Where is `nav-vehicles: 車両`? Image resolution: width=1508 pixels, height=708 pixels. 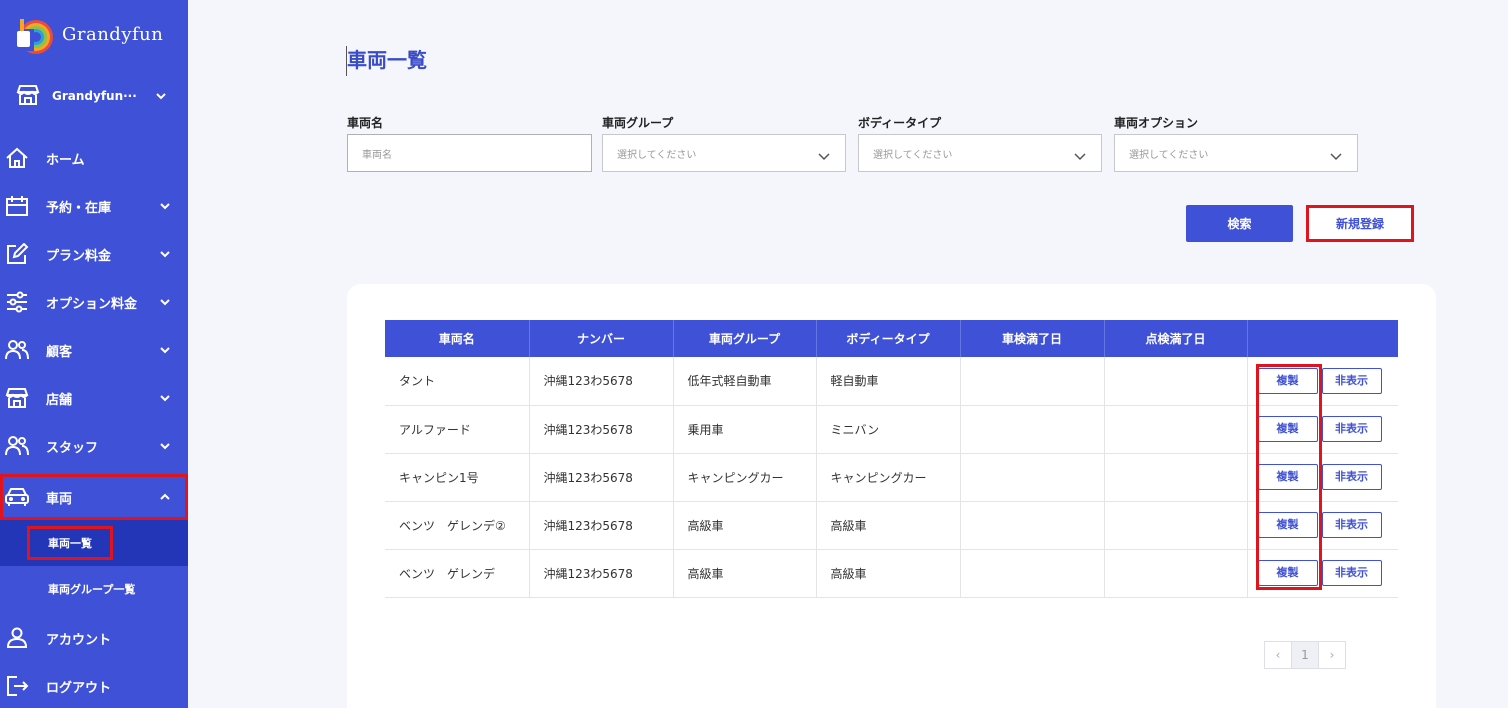
nav-vehicles: 車両 is located at coordinates (94, 497).